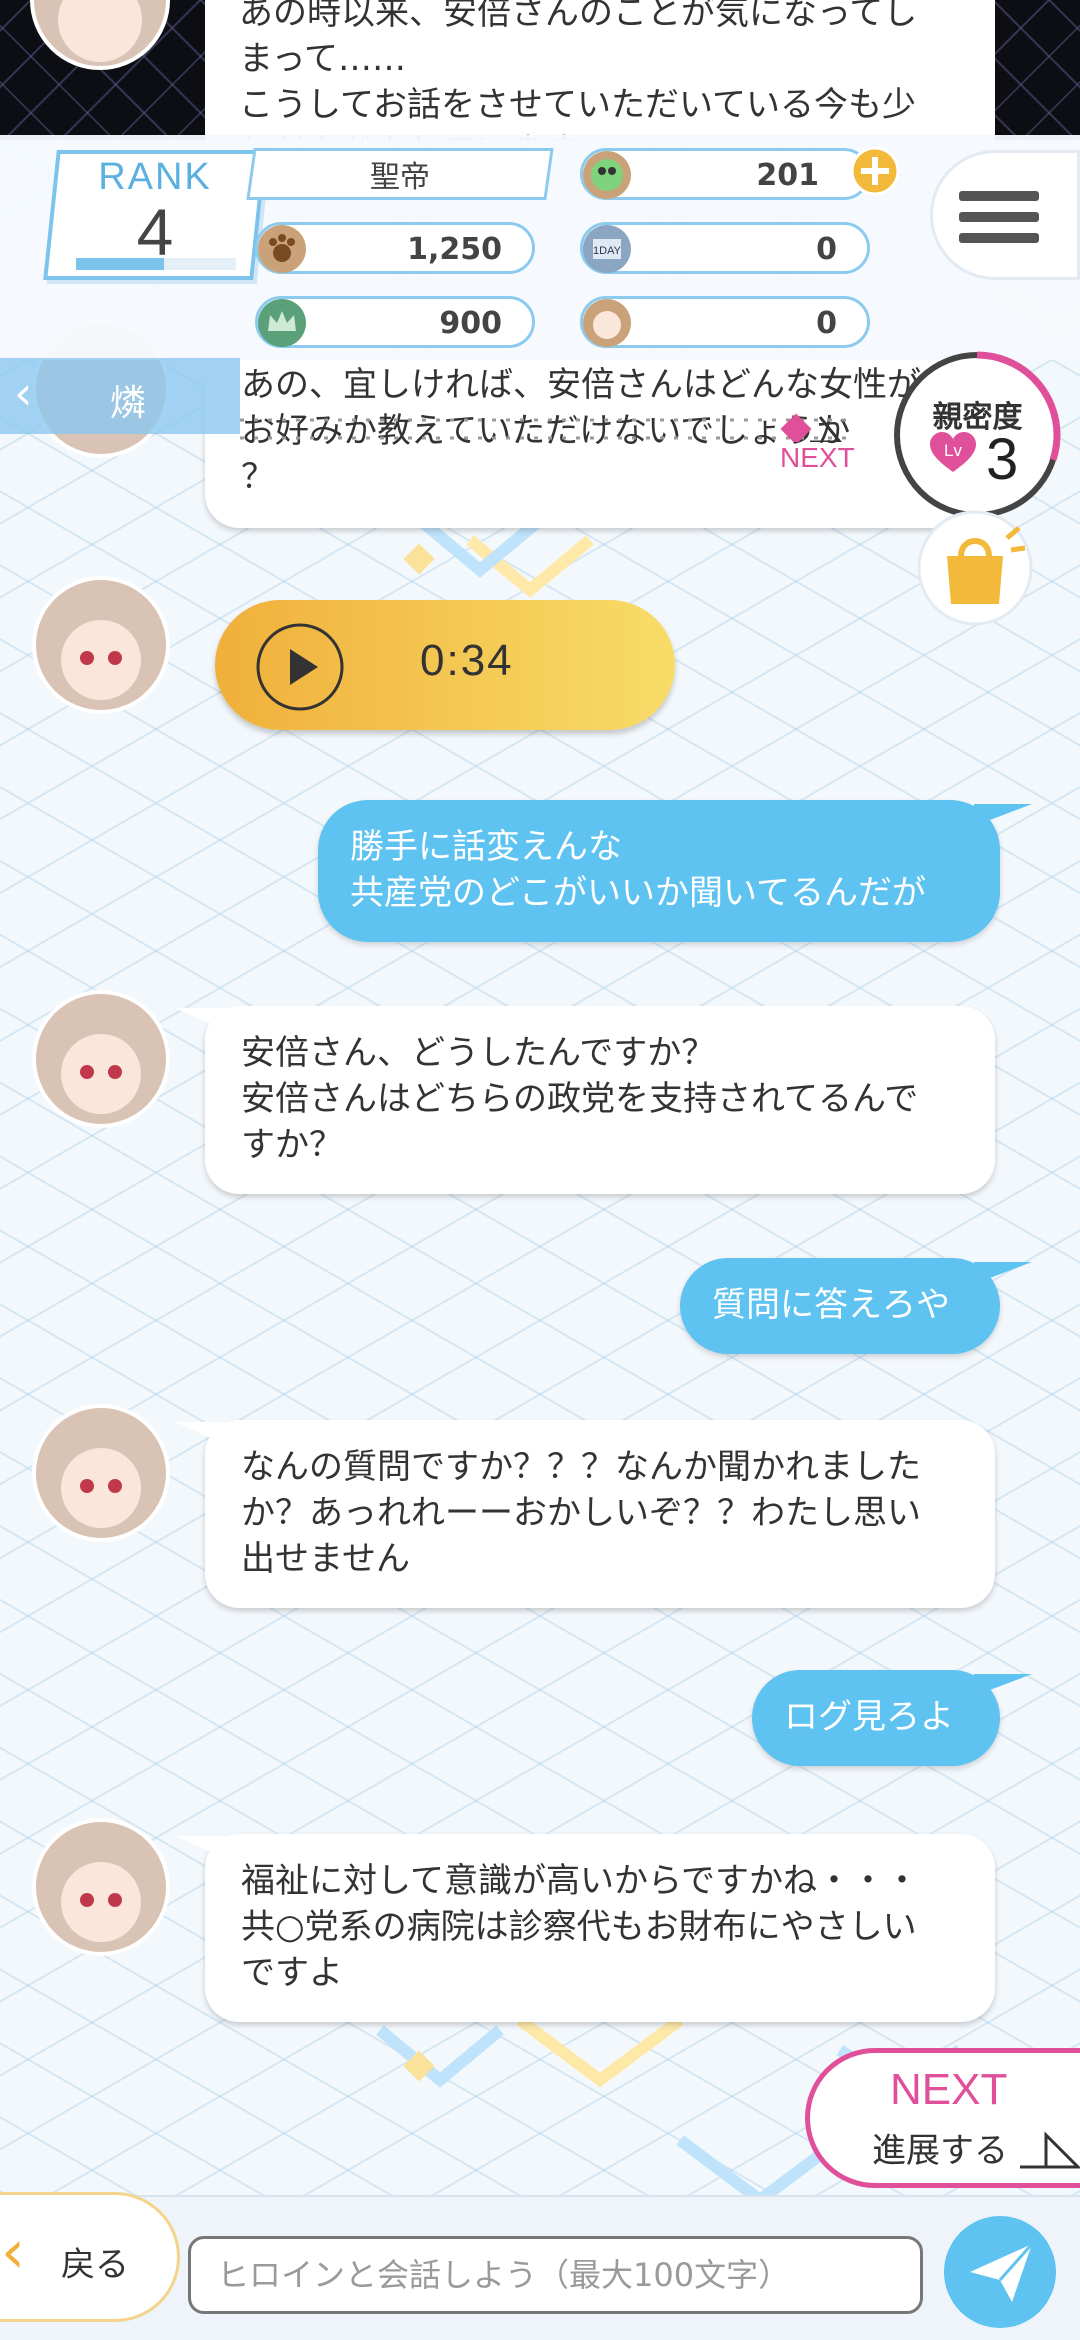 This screenshot has width=1080, height=2340. Describe the element at coordinates (454, 249) in the screenshot. I see `paw-count: 1,250` at that location.